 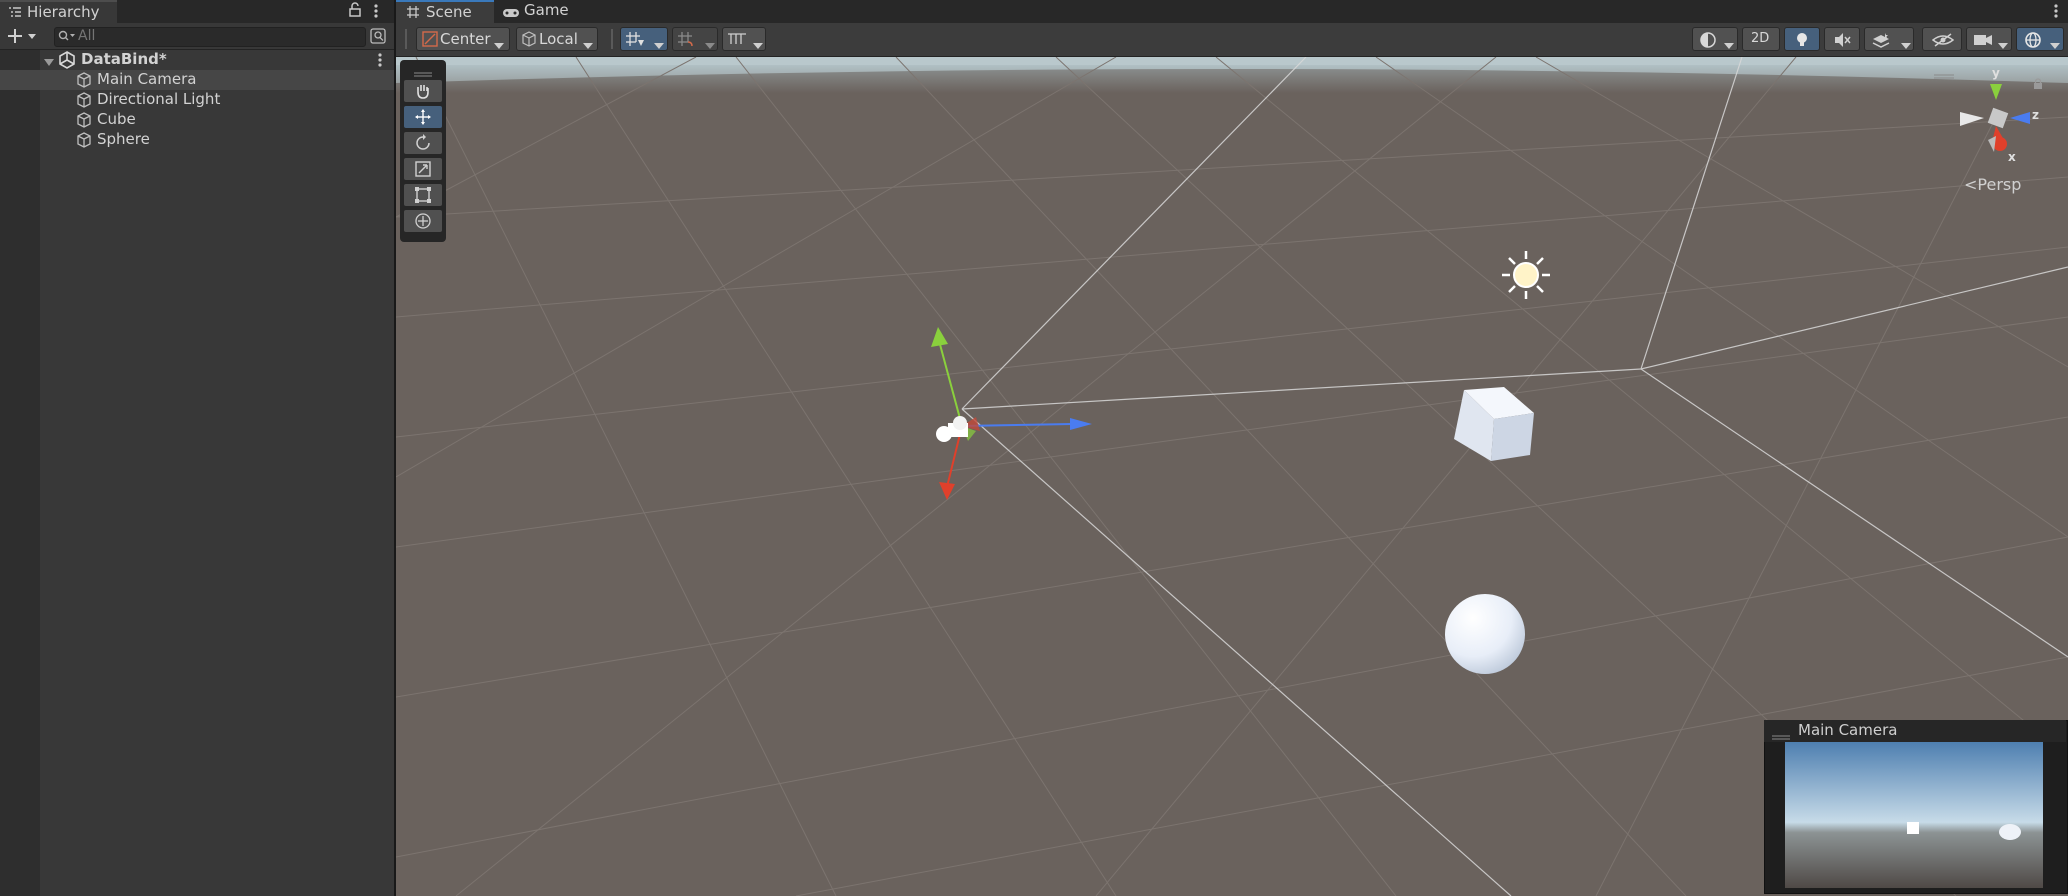 What do you see at coordinates (413, 14) in the screenshot?
I see `grid-hash-icon` at bounding box center [413, 14].